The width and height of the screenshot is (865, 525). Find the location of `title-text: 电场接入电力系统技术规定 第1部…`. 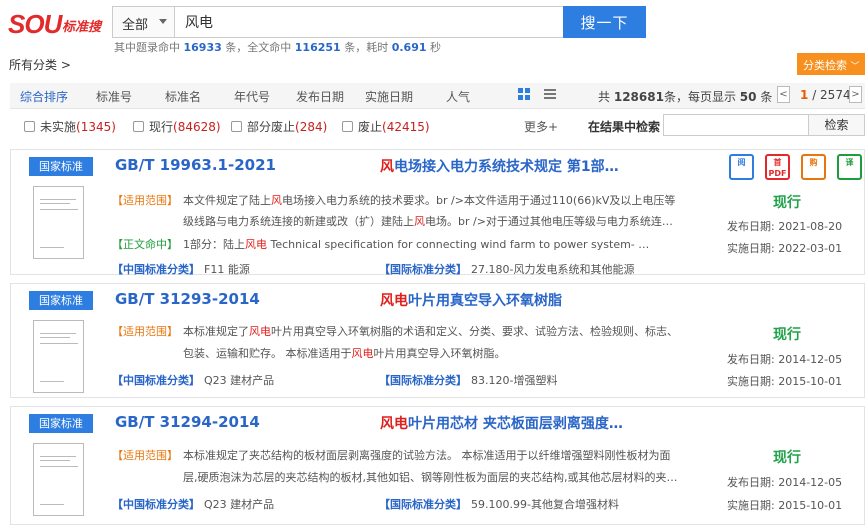

title-text: 电场接入电力系统技术规定 第1部… is located at coordinates (506, 167).